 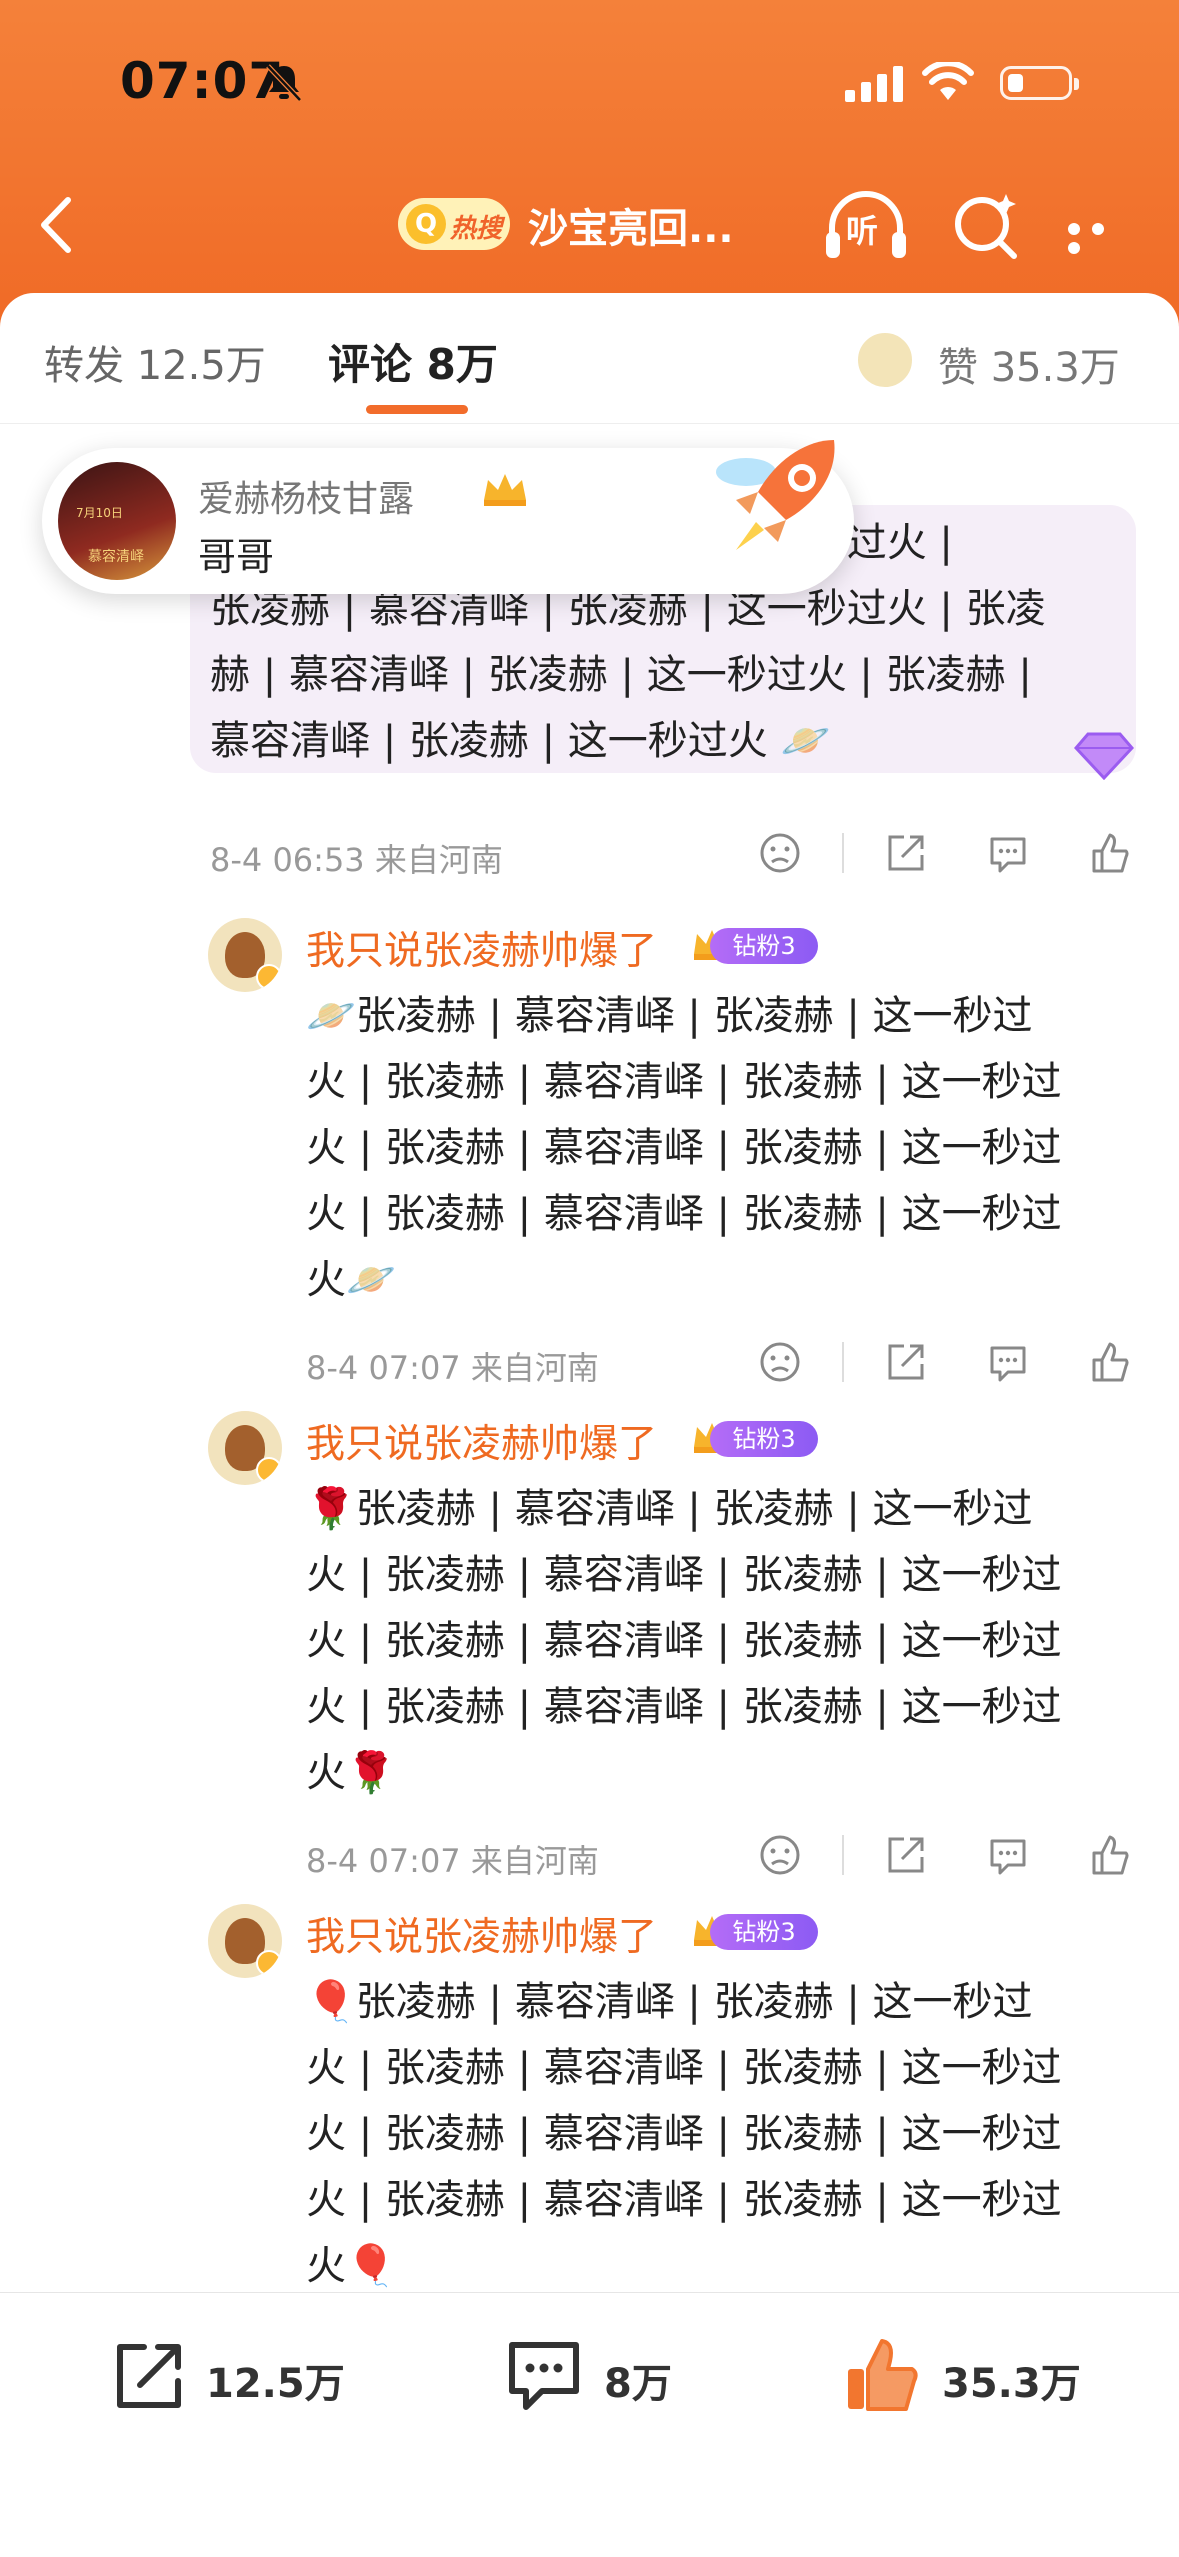 I want to click on comment-line: 火🎈, so click(x=351, y=2266).